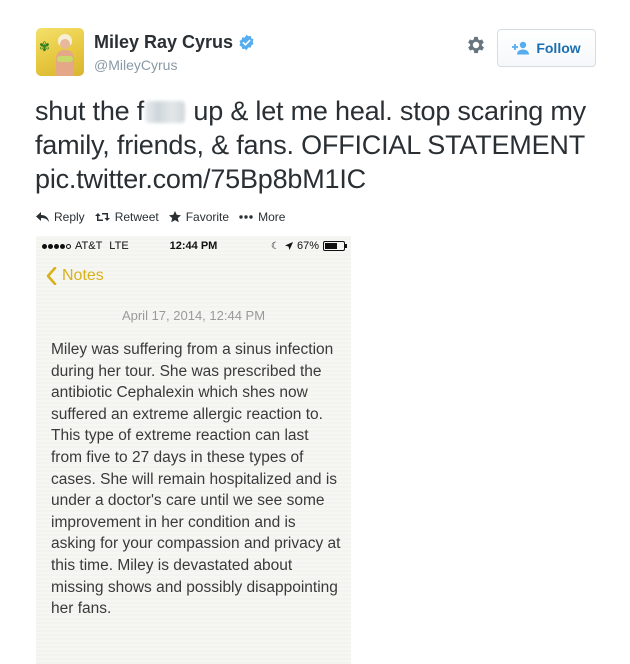 This screenshot has height=664, width=630. I want to click on location-arrow-icon, so click(288, 246).